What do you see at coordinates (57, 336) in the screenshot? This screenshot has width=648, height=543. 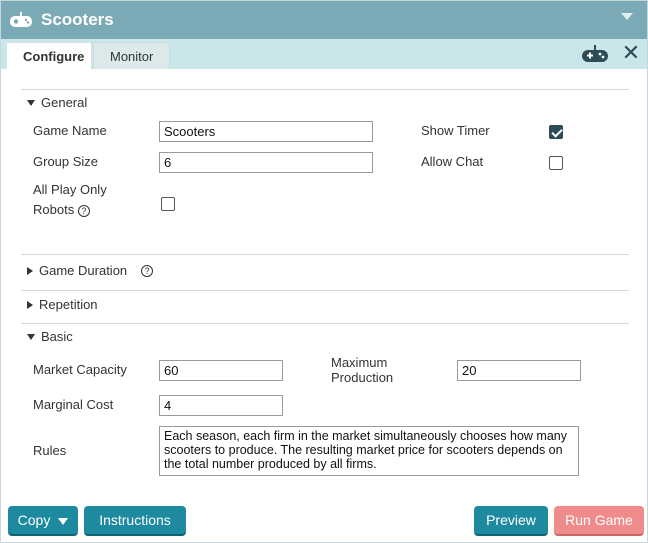 I see `section-basic-label: Basic` at bounding box center [57, 336].